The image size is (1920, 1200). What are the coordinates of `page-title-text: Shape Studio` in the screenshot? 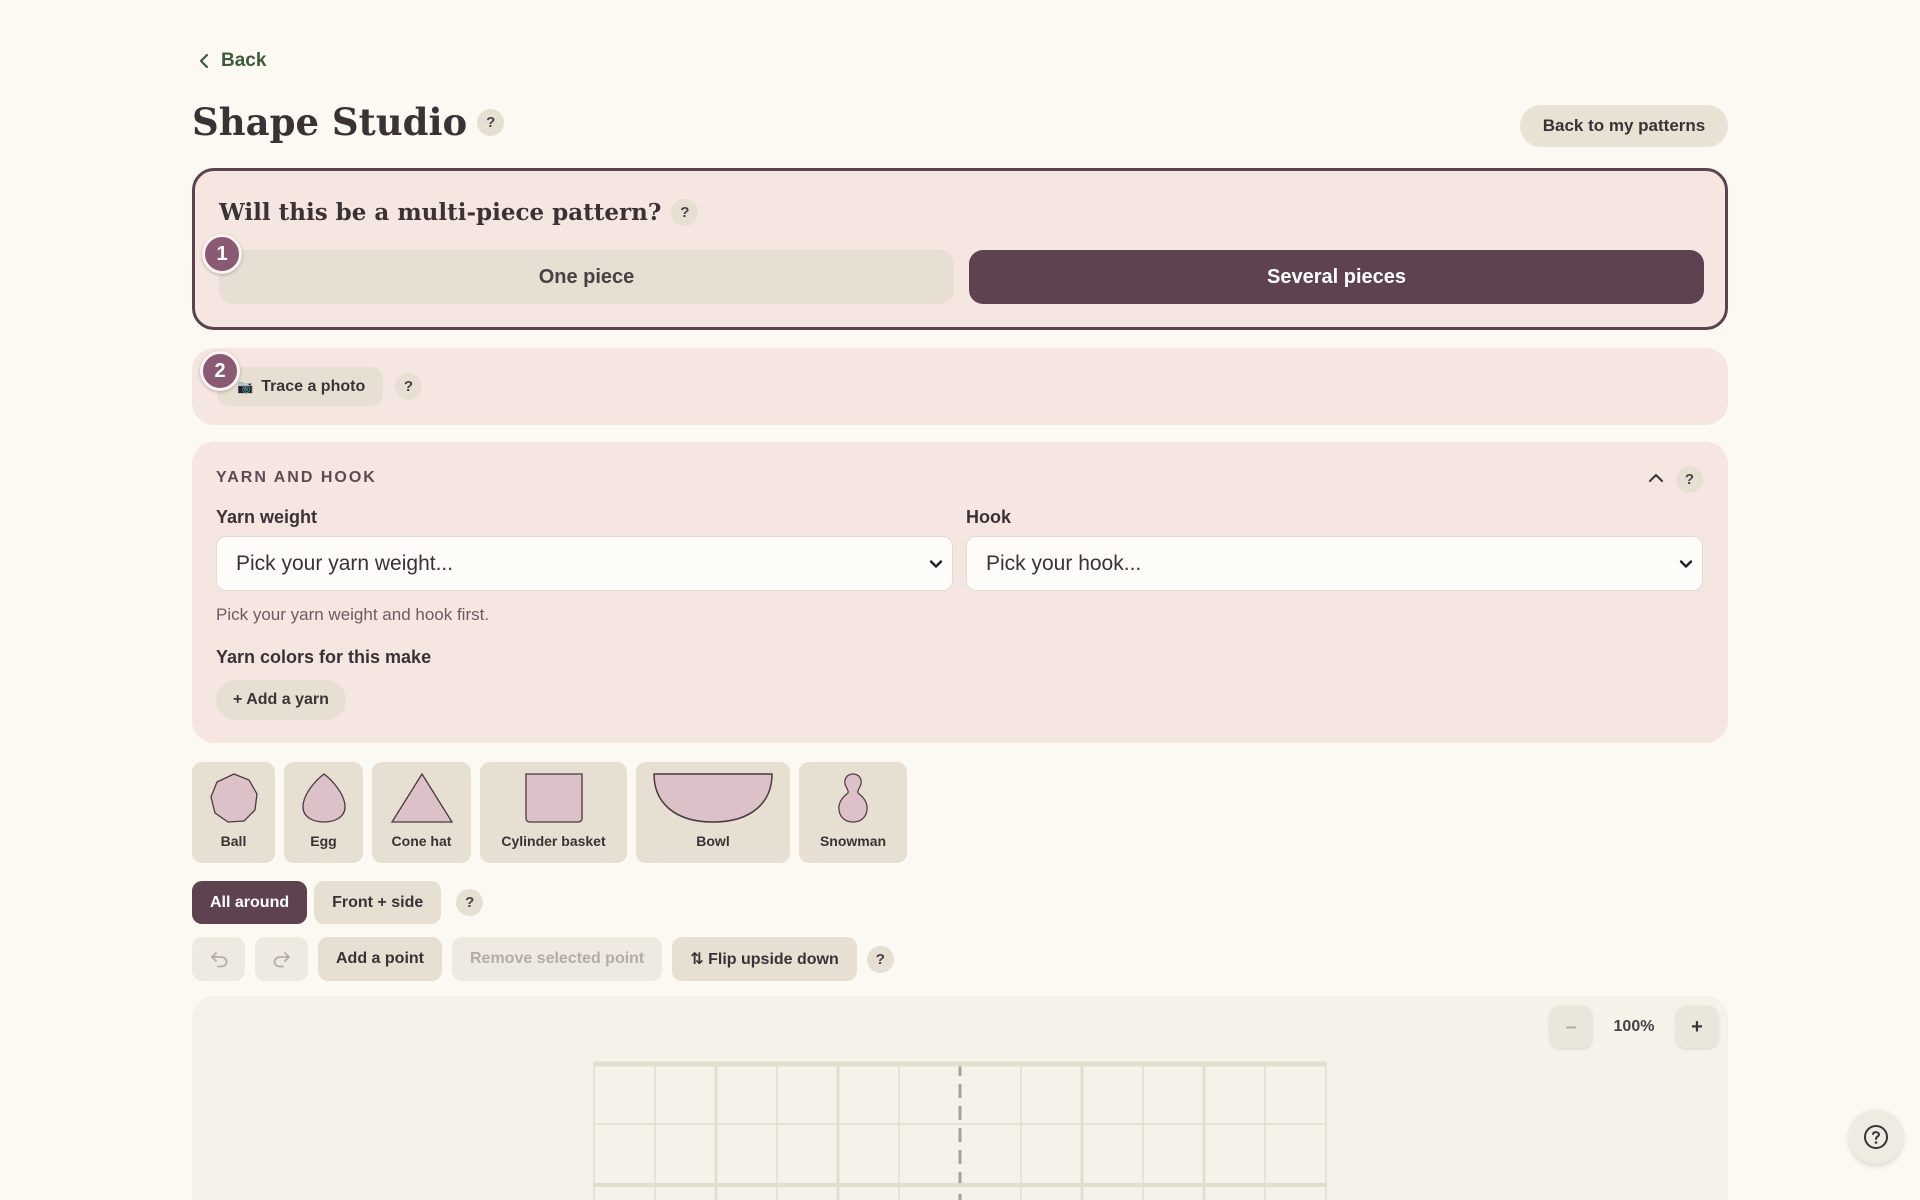 It's located at (330, 122).